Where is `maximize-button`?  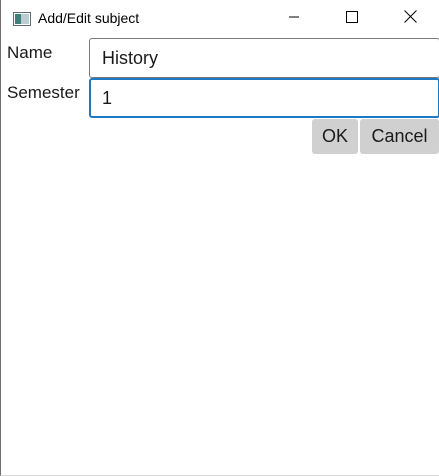
maximize-button is located at coordinates (352, 19).